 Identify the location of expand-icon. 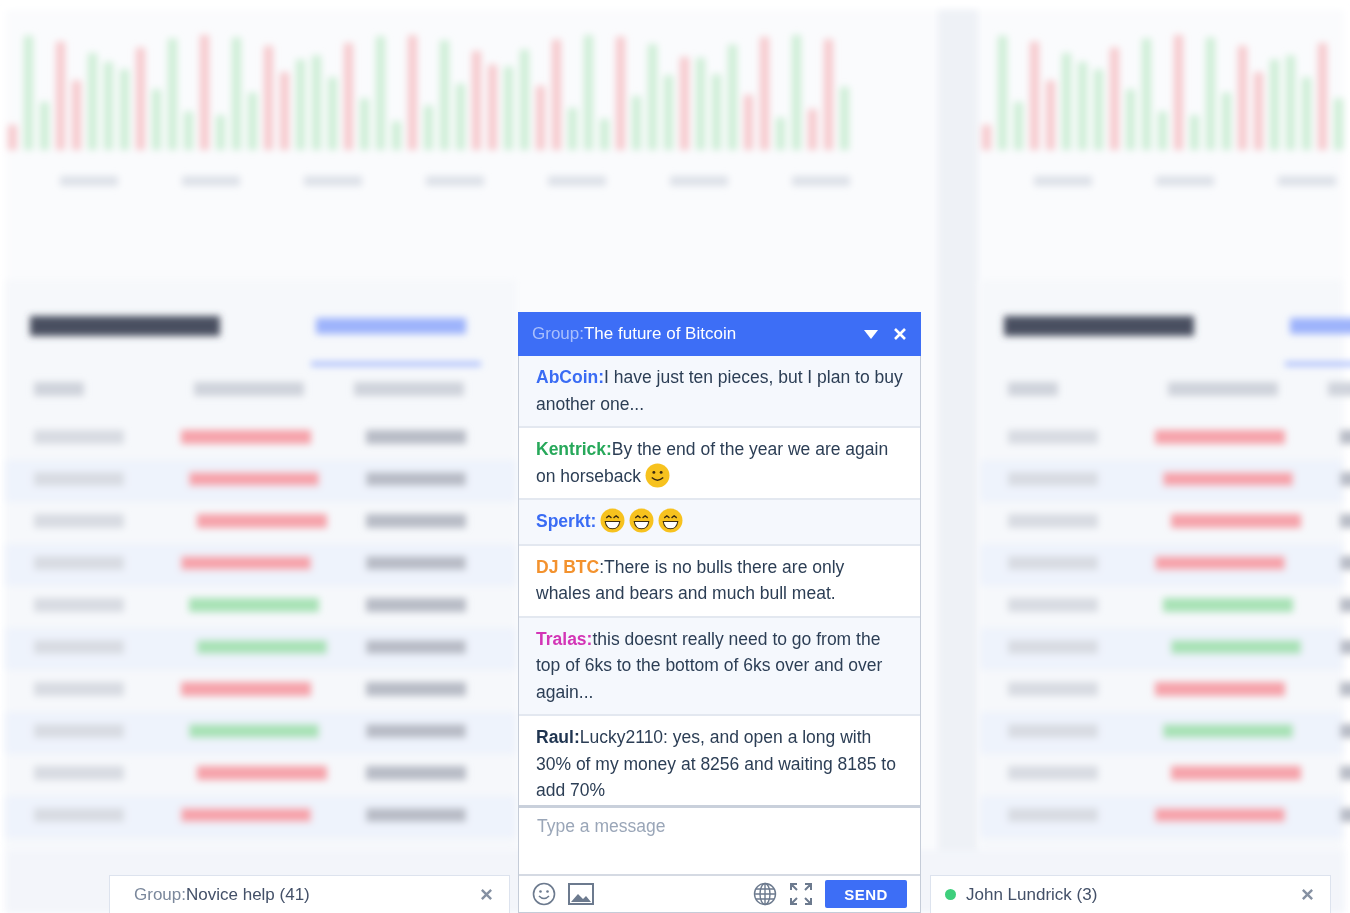
(801, 894).